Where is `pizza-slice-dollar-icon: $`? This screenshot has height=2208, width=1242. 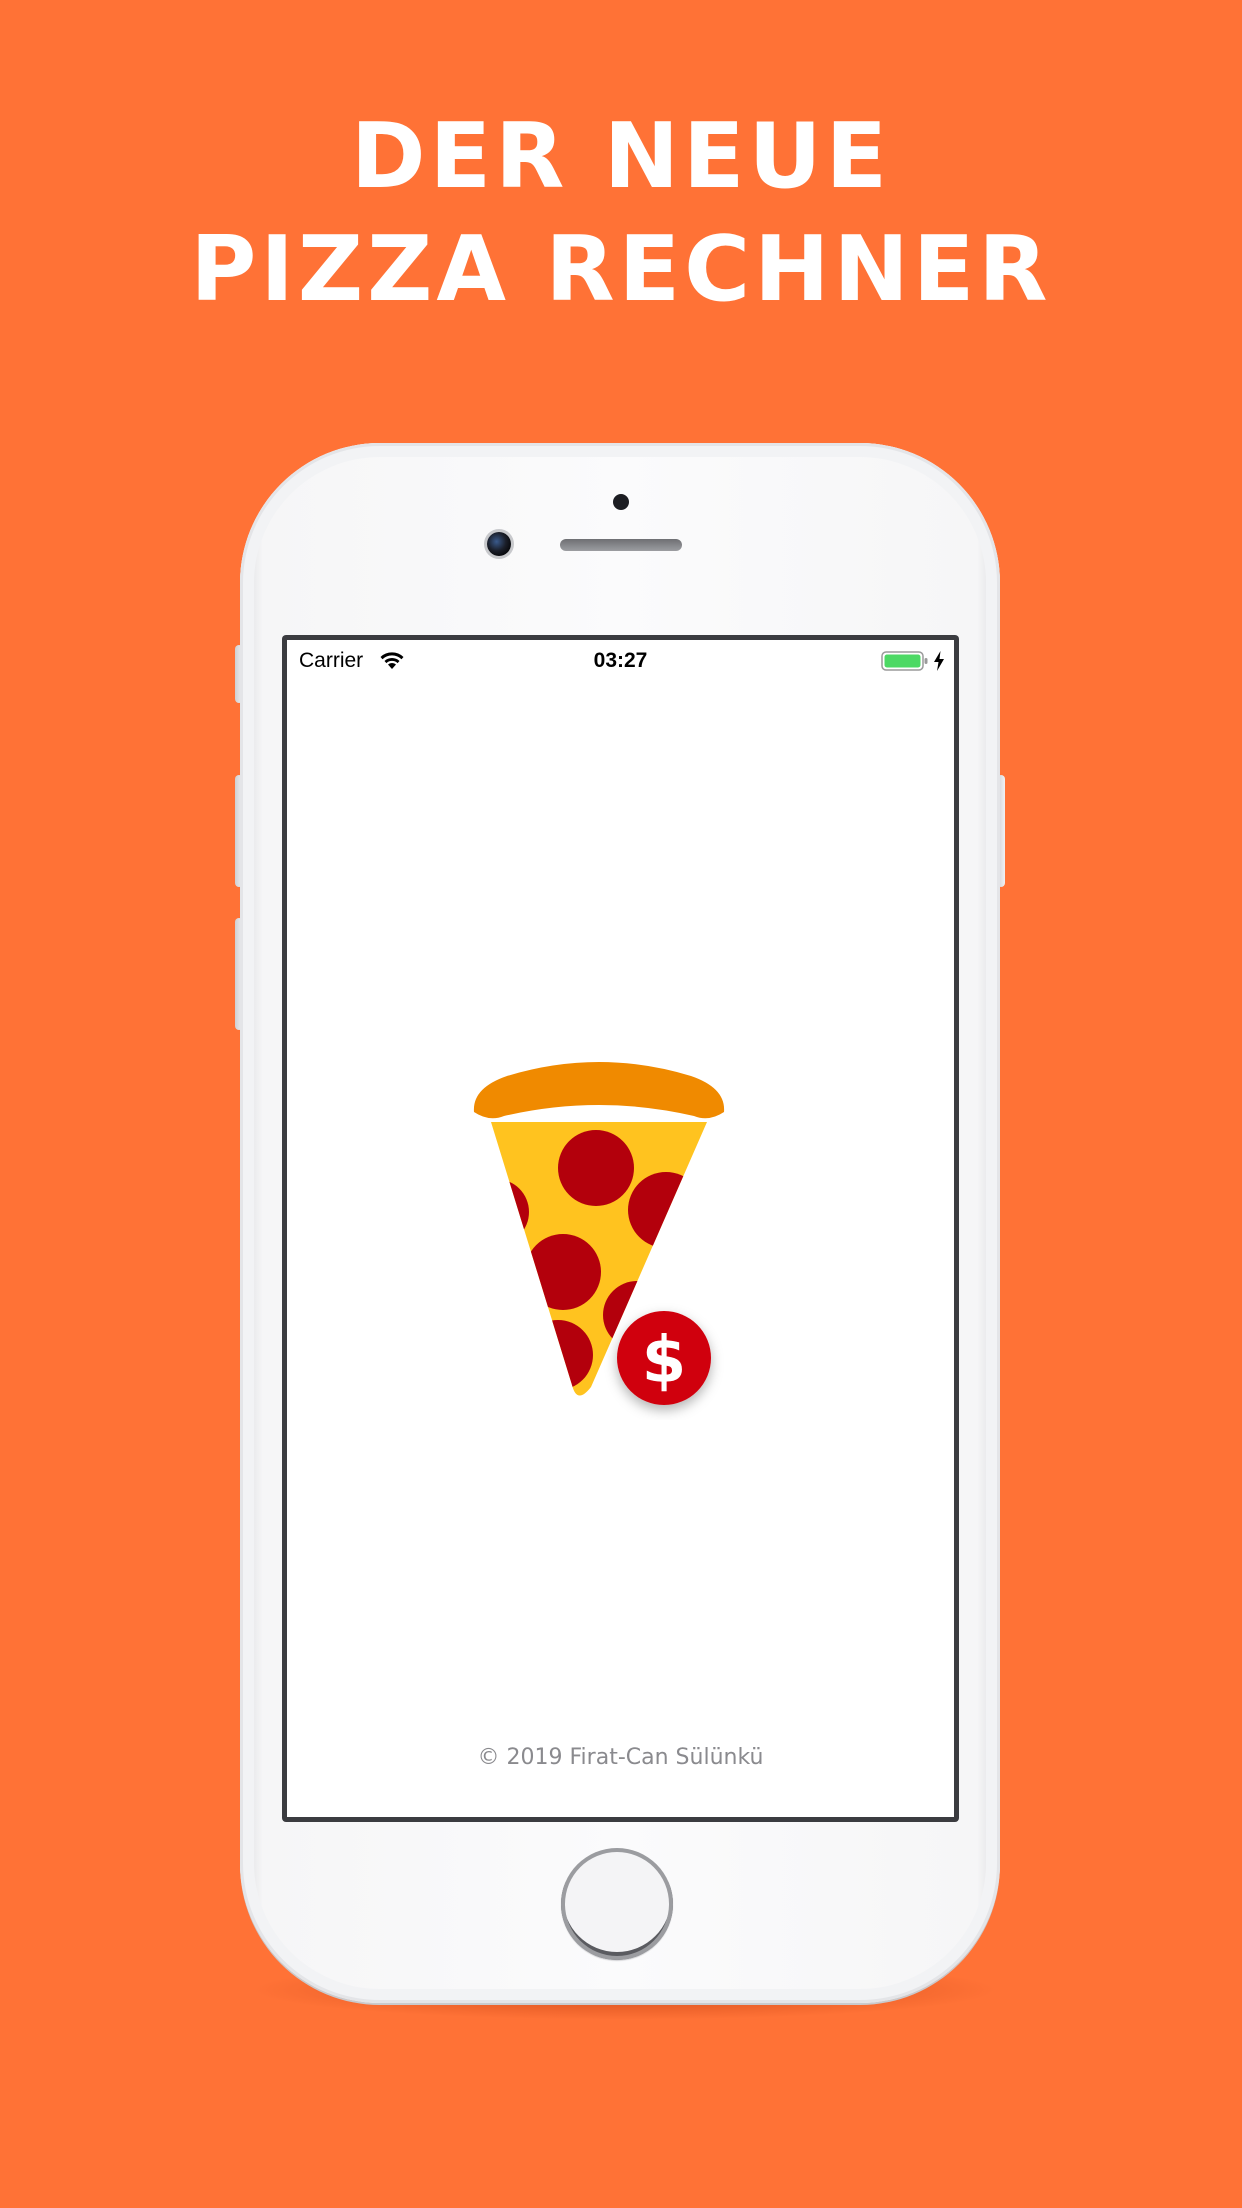
pizza-slice-dollar-icon: $ is located at coordinates (599, 1233).